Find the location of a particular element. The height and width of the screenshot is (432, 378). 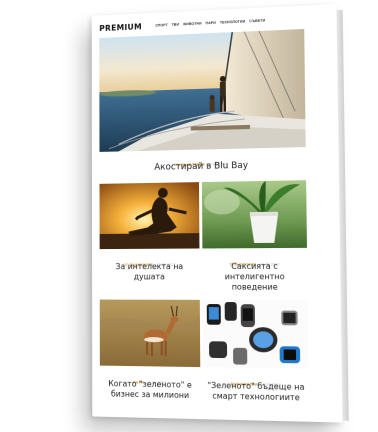

smart-planter-photo-icon is located at coordinates (254, 214).